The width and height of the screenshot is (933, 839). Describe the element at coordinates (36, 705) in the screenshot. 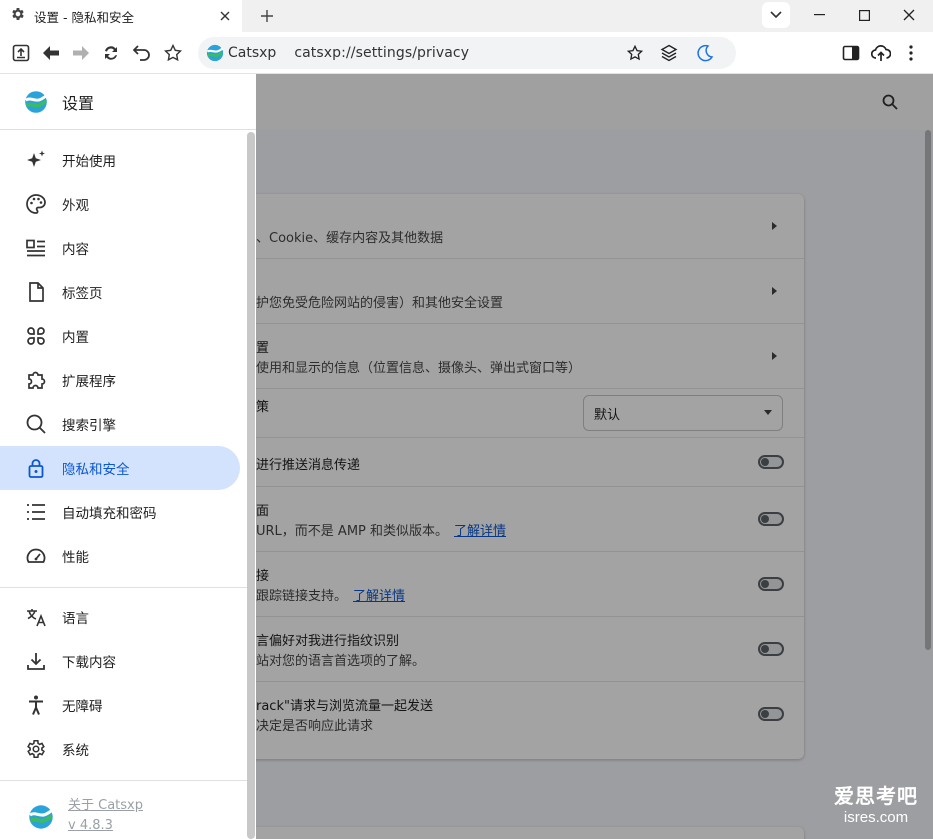

I see `accessibility-icon` at that location.